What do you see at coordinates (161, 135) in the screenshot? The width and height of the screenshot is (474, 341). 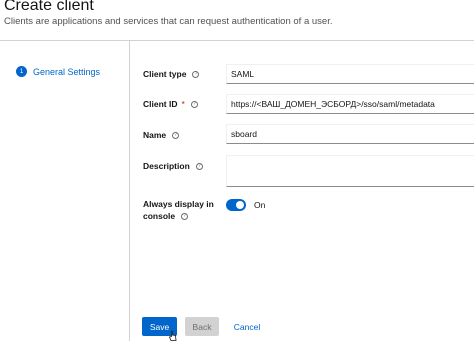 I see `name-label: Name ?` at bounding box center [161, 135].